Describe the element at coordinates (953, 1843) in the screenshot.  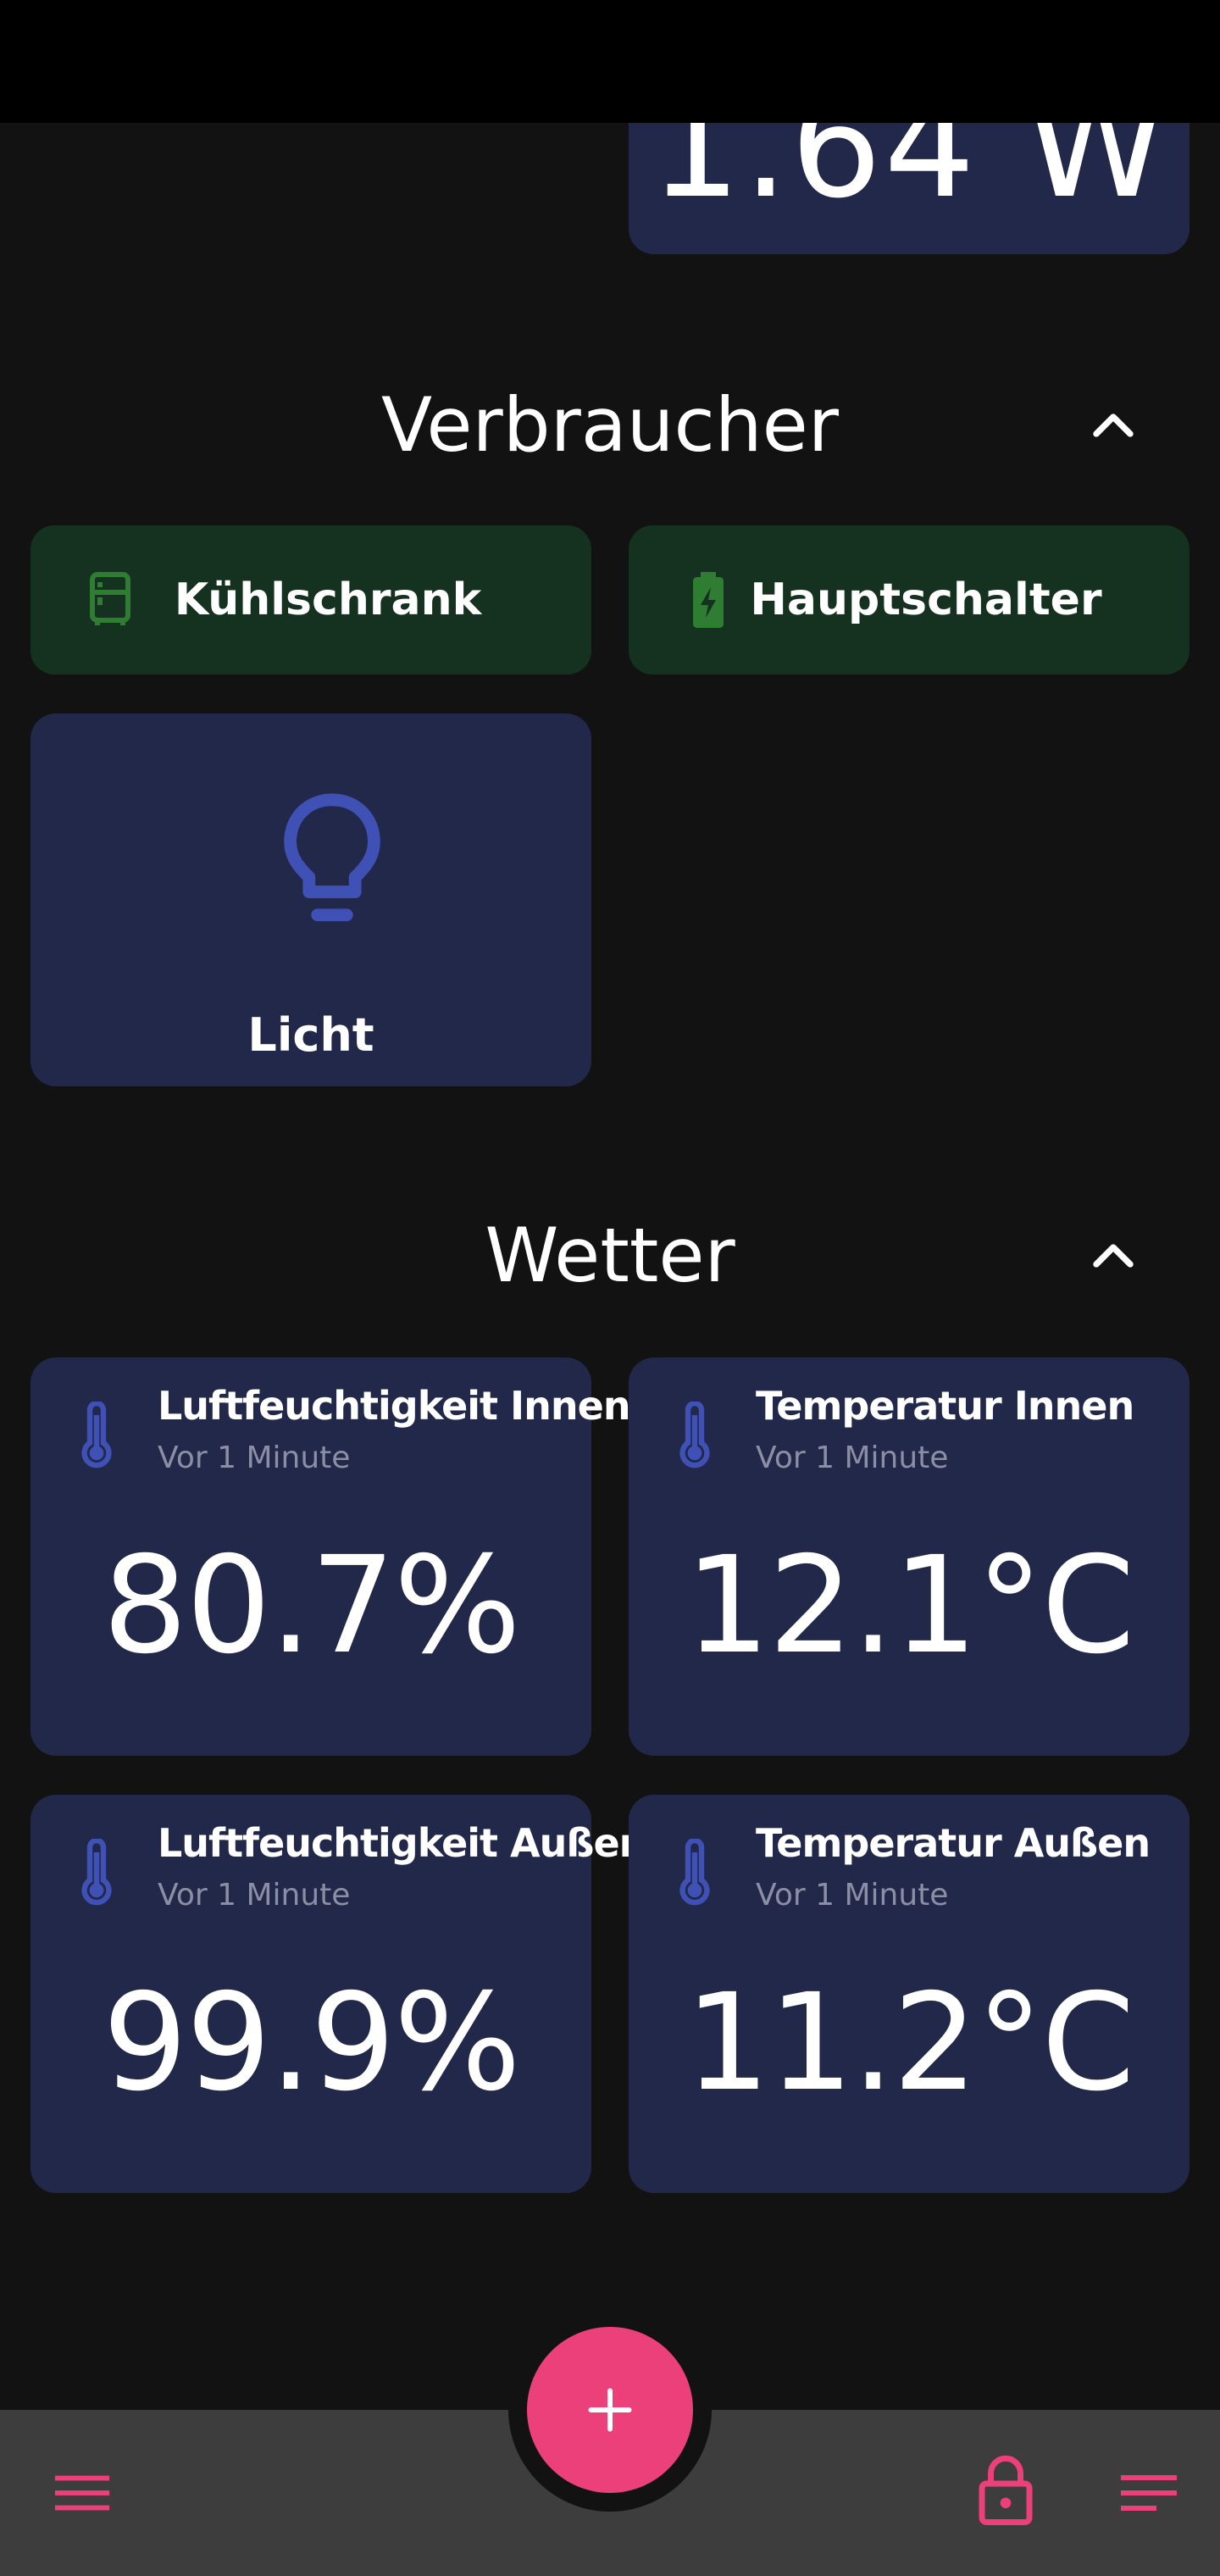
I see `sensor-title: Temperatur Außen` at that location.